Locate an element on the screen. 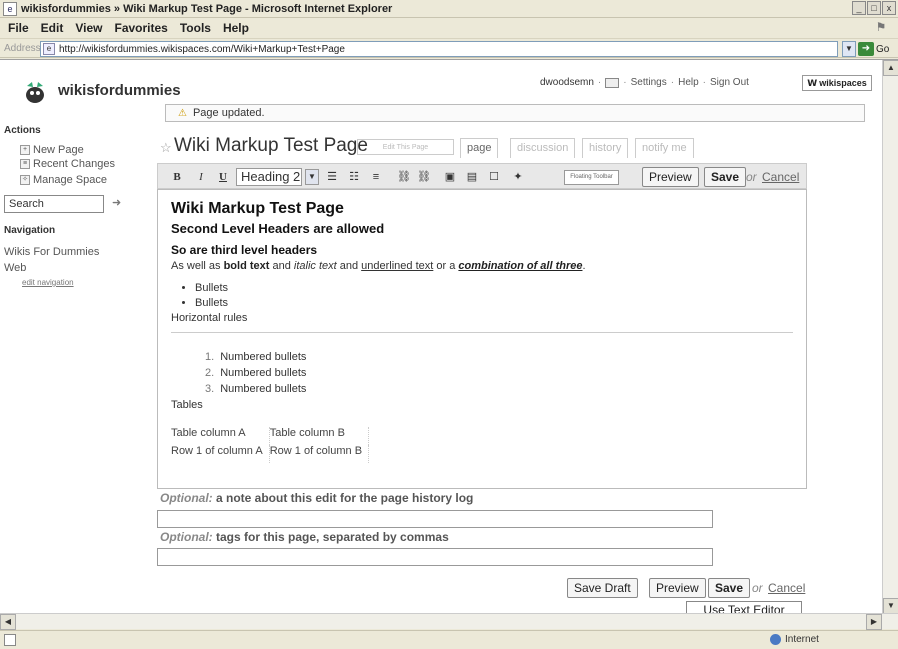 The height and width of the screenshot is (649, 898). menu-file: File is located at coordinates (18, 28).